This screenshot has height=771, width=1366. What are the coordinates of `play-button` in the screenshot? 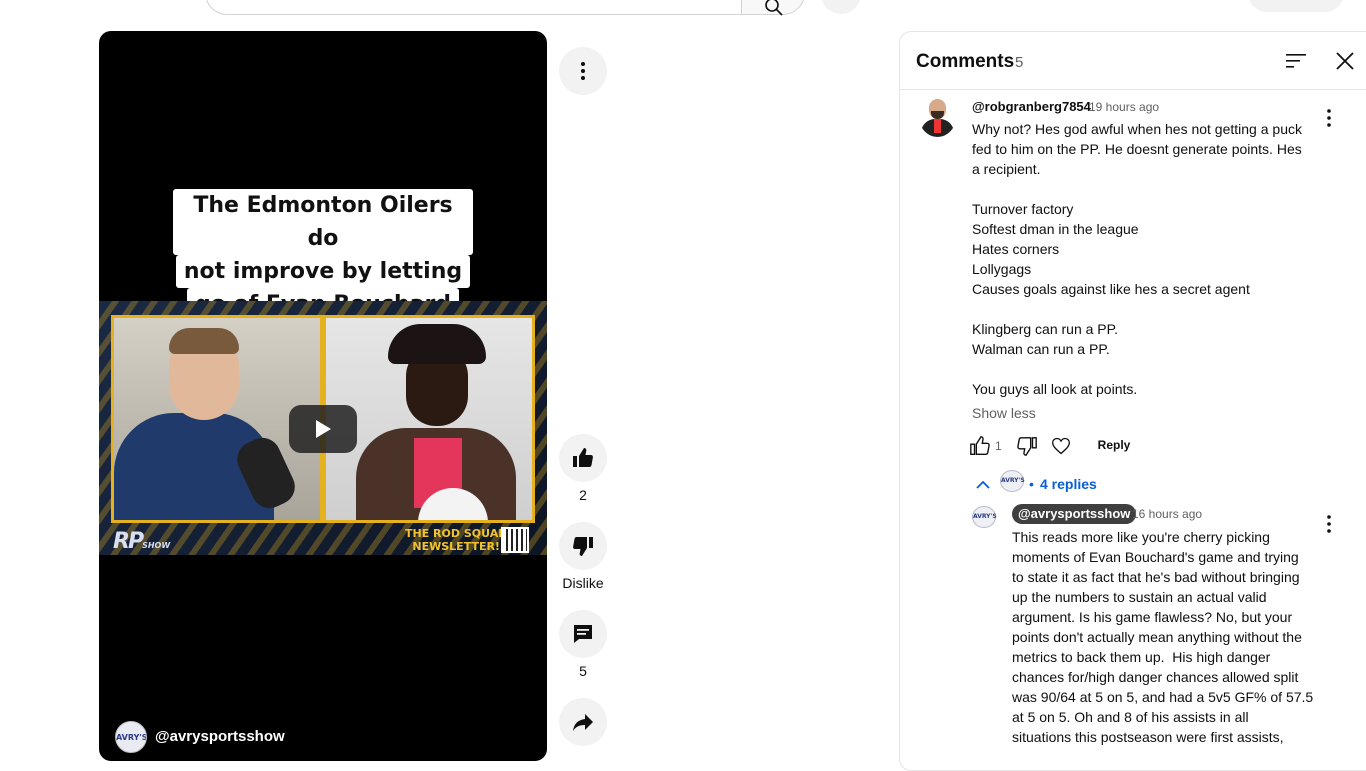 It's located at (323, 429).